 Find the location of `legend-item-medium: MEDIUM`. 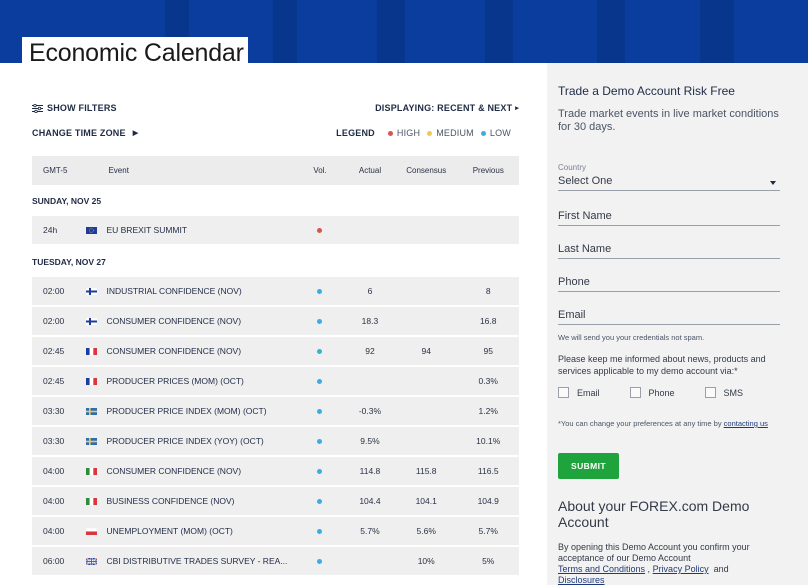

legend-item-medium: MEDIUM is located at coordinates (450, 133).